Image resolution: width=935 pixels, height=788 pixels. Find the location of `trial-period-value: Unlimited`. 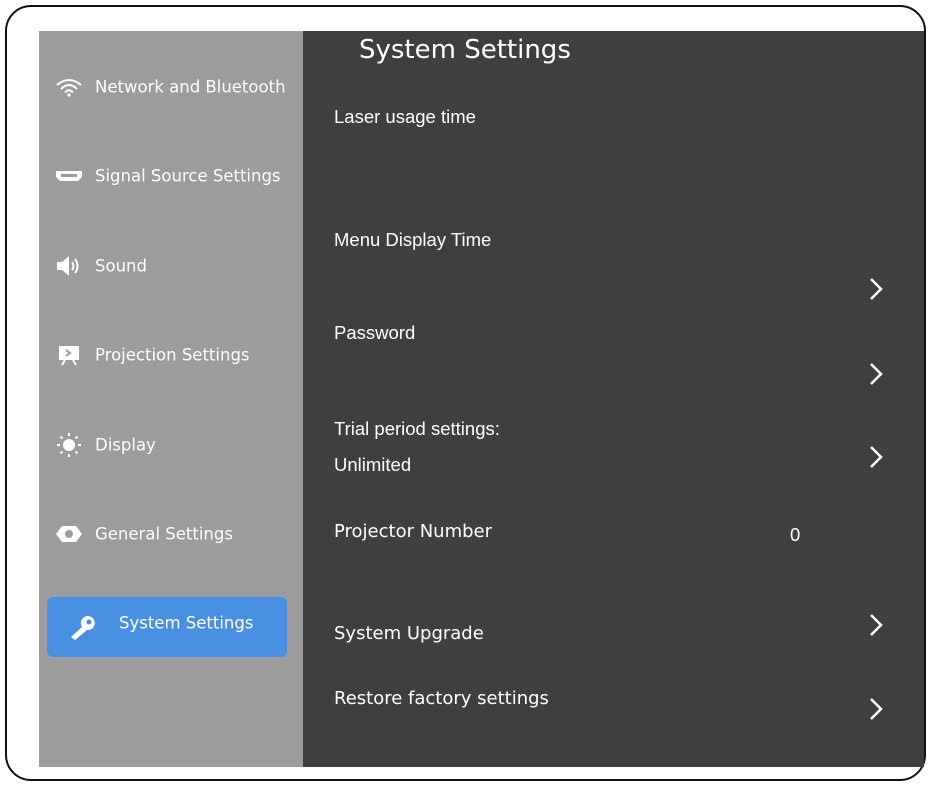

trial-period-value: Unlimited is located at coordinates (373, 464).